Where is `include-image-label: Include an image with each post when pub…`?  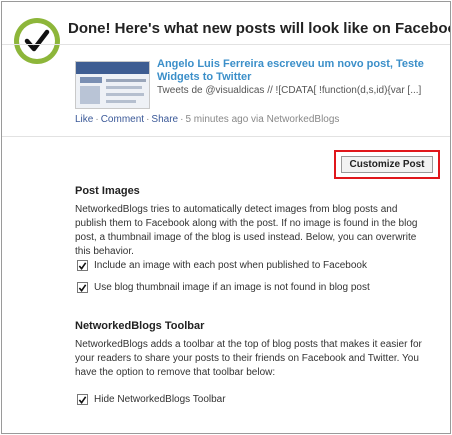
include-image-label: Include an image with each post when pub… is located at coordinates (230, 265).